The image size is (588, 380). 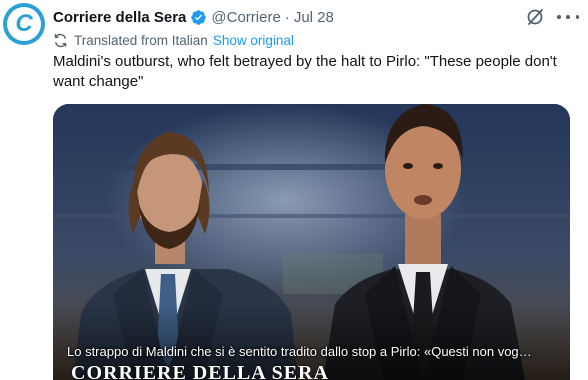 I want to click on avatar-logo: C, so click(x=24, y=24).